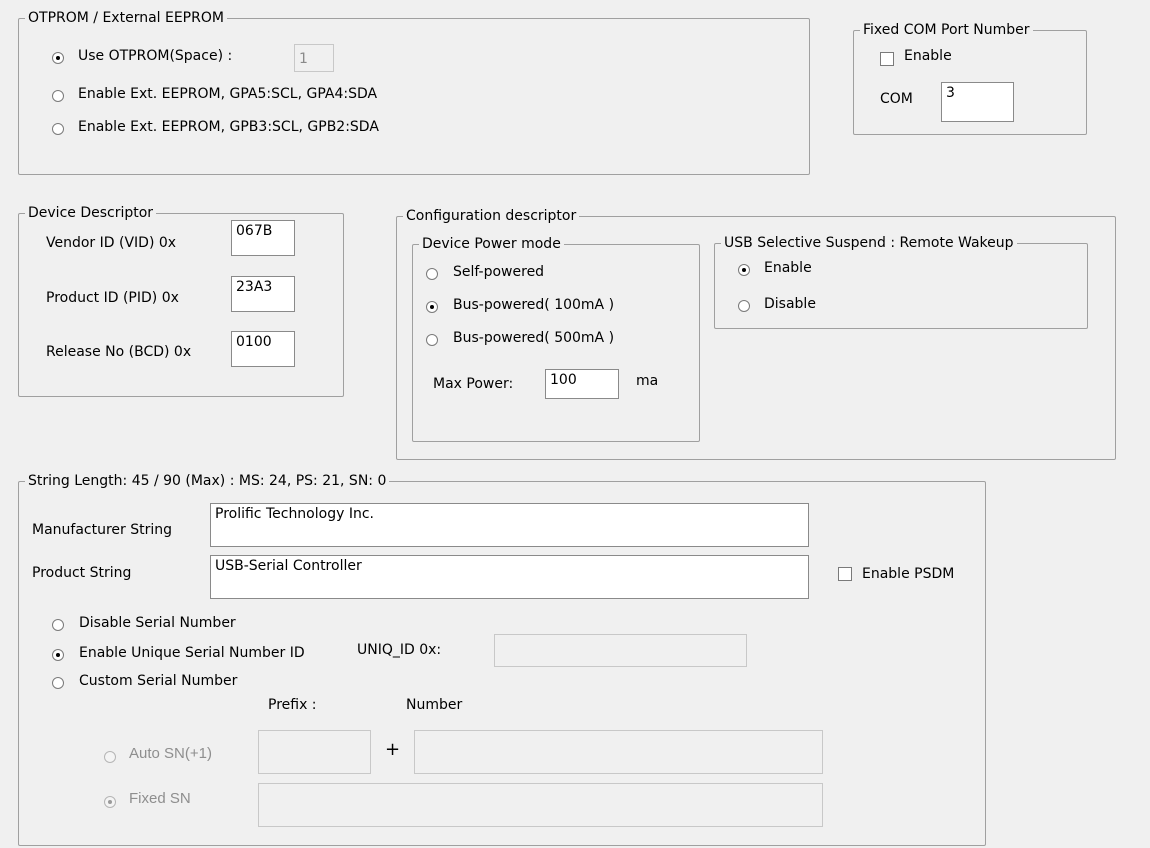  Describe the element at coordinates (158, 681) in the screenshot. I see `custom-serial-label: Custom Serial Number` at that location.